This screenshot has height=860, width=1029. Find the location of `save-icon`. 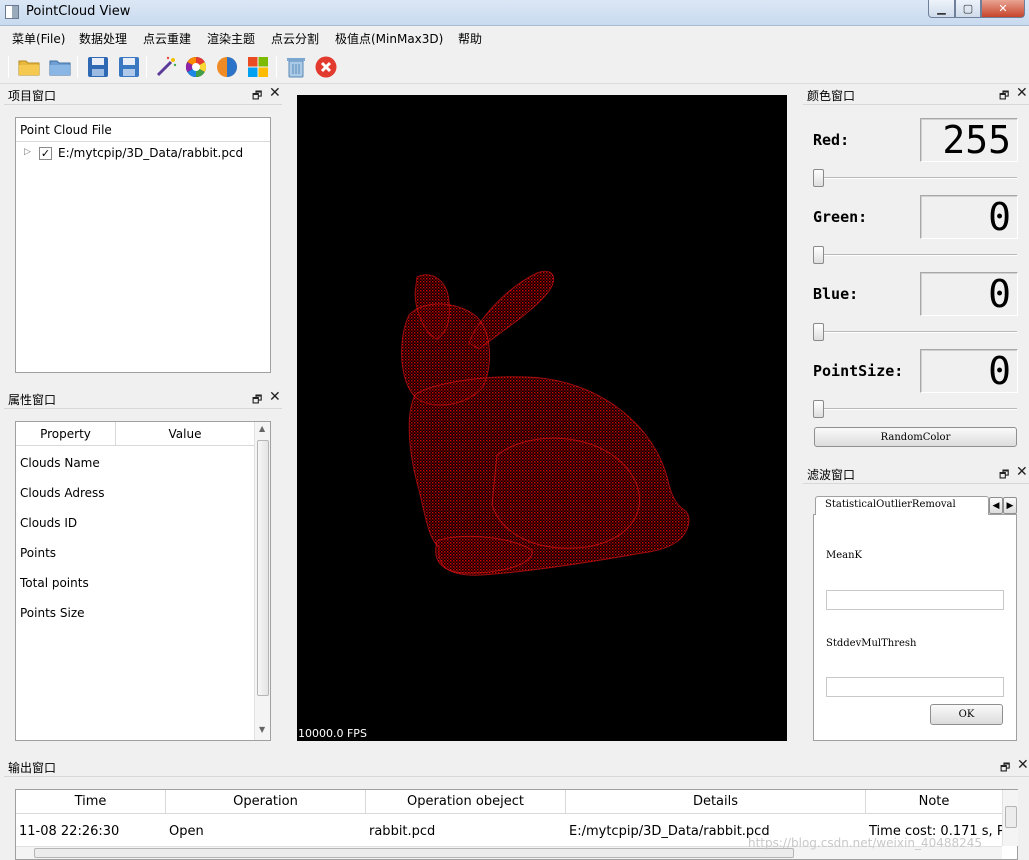

save-icon is located at coordinates (98, 67).